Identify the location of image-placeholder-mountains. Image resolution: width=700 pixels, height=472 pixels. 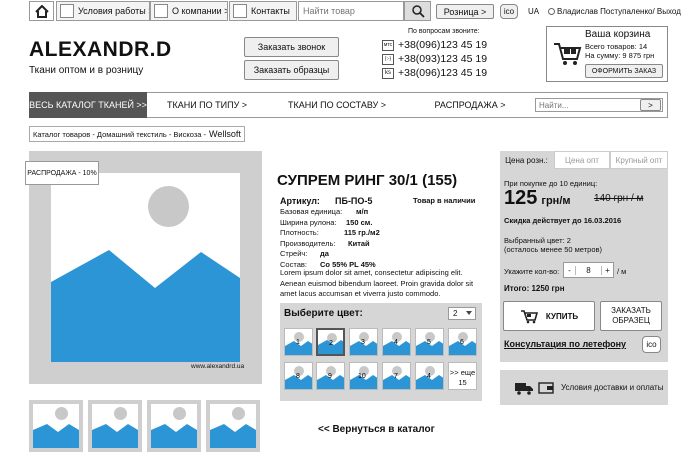
(145, 306).